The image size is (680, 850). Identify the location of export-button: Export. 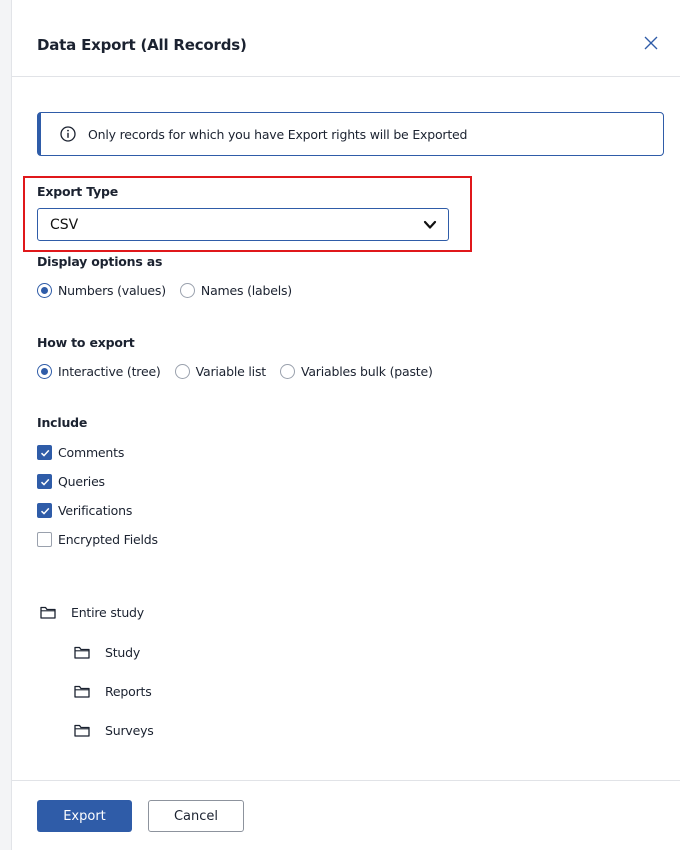
(84, 816).